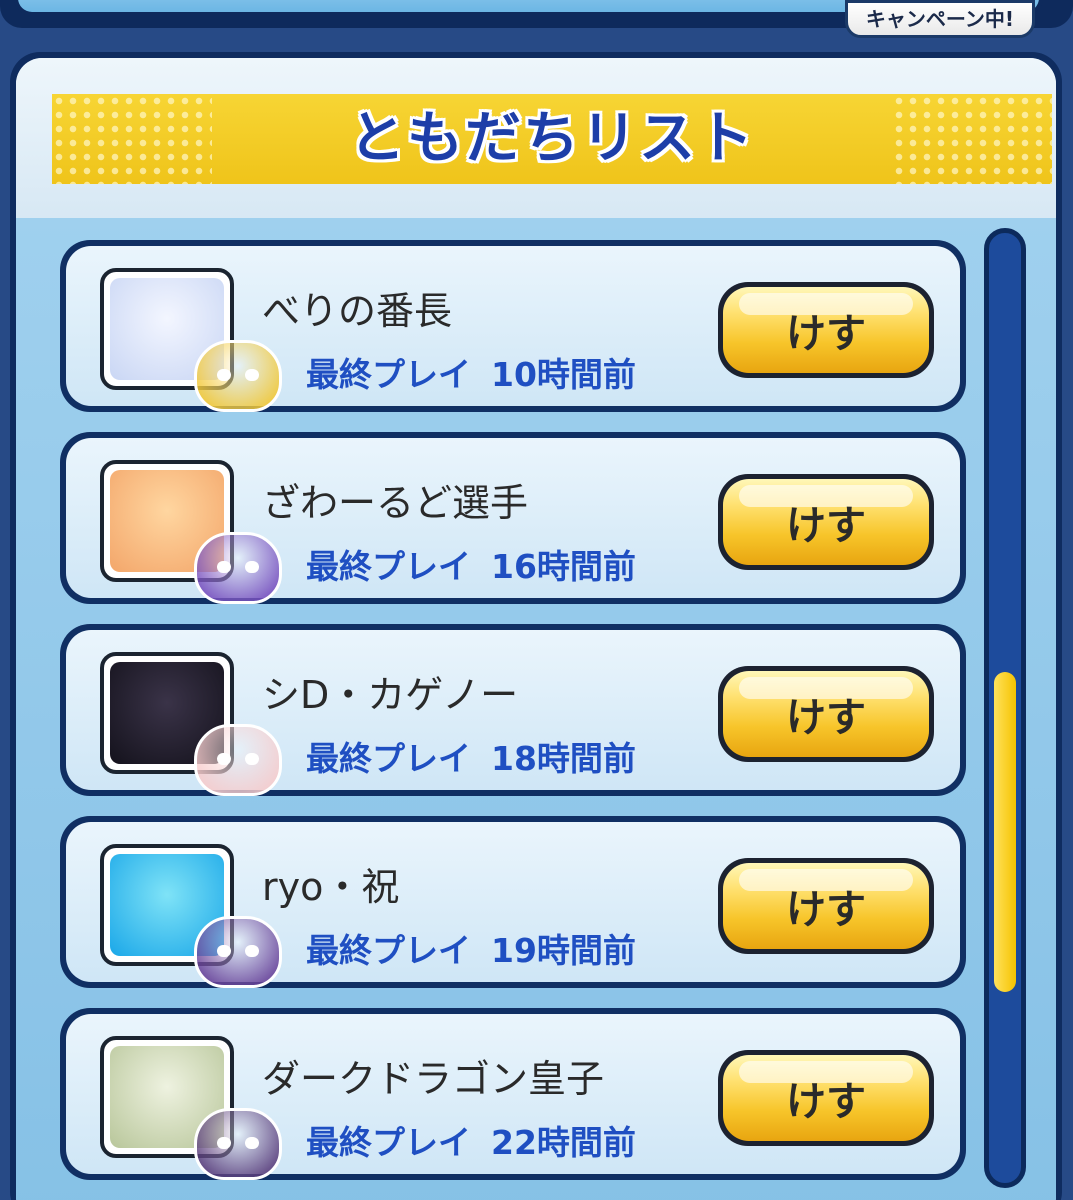 Image resolution: width=1073 pixels, height=1200 pixels. I want to click on friend-card: ざわーるど選手 最終プレイ 16時間前 けす, so click(513, 518).